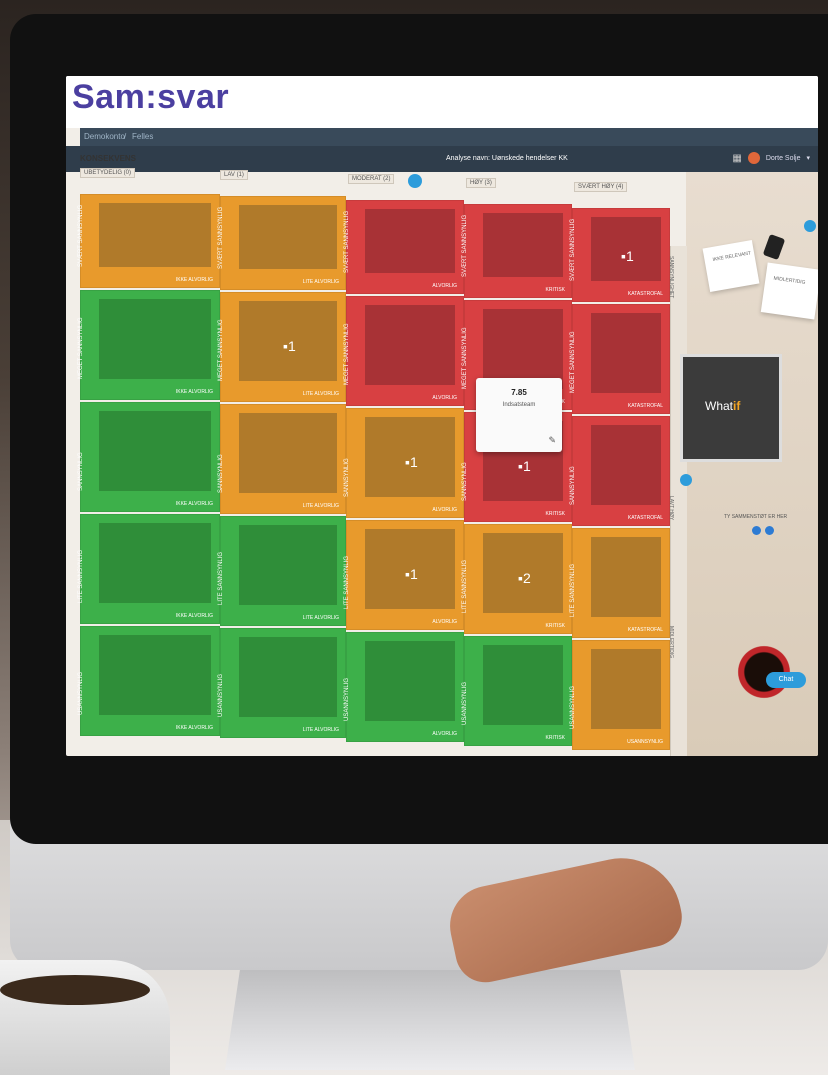 Image resolution: width=828 pixels, height=1075 pixels. I want to click on side-hint: TY SAMMENSTØT ER HER, so click(756, 517).